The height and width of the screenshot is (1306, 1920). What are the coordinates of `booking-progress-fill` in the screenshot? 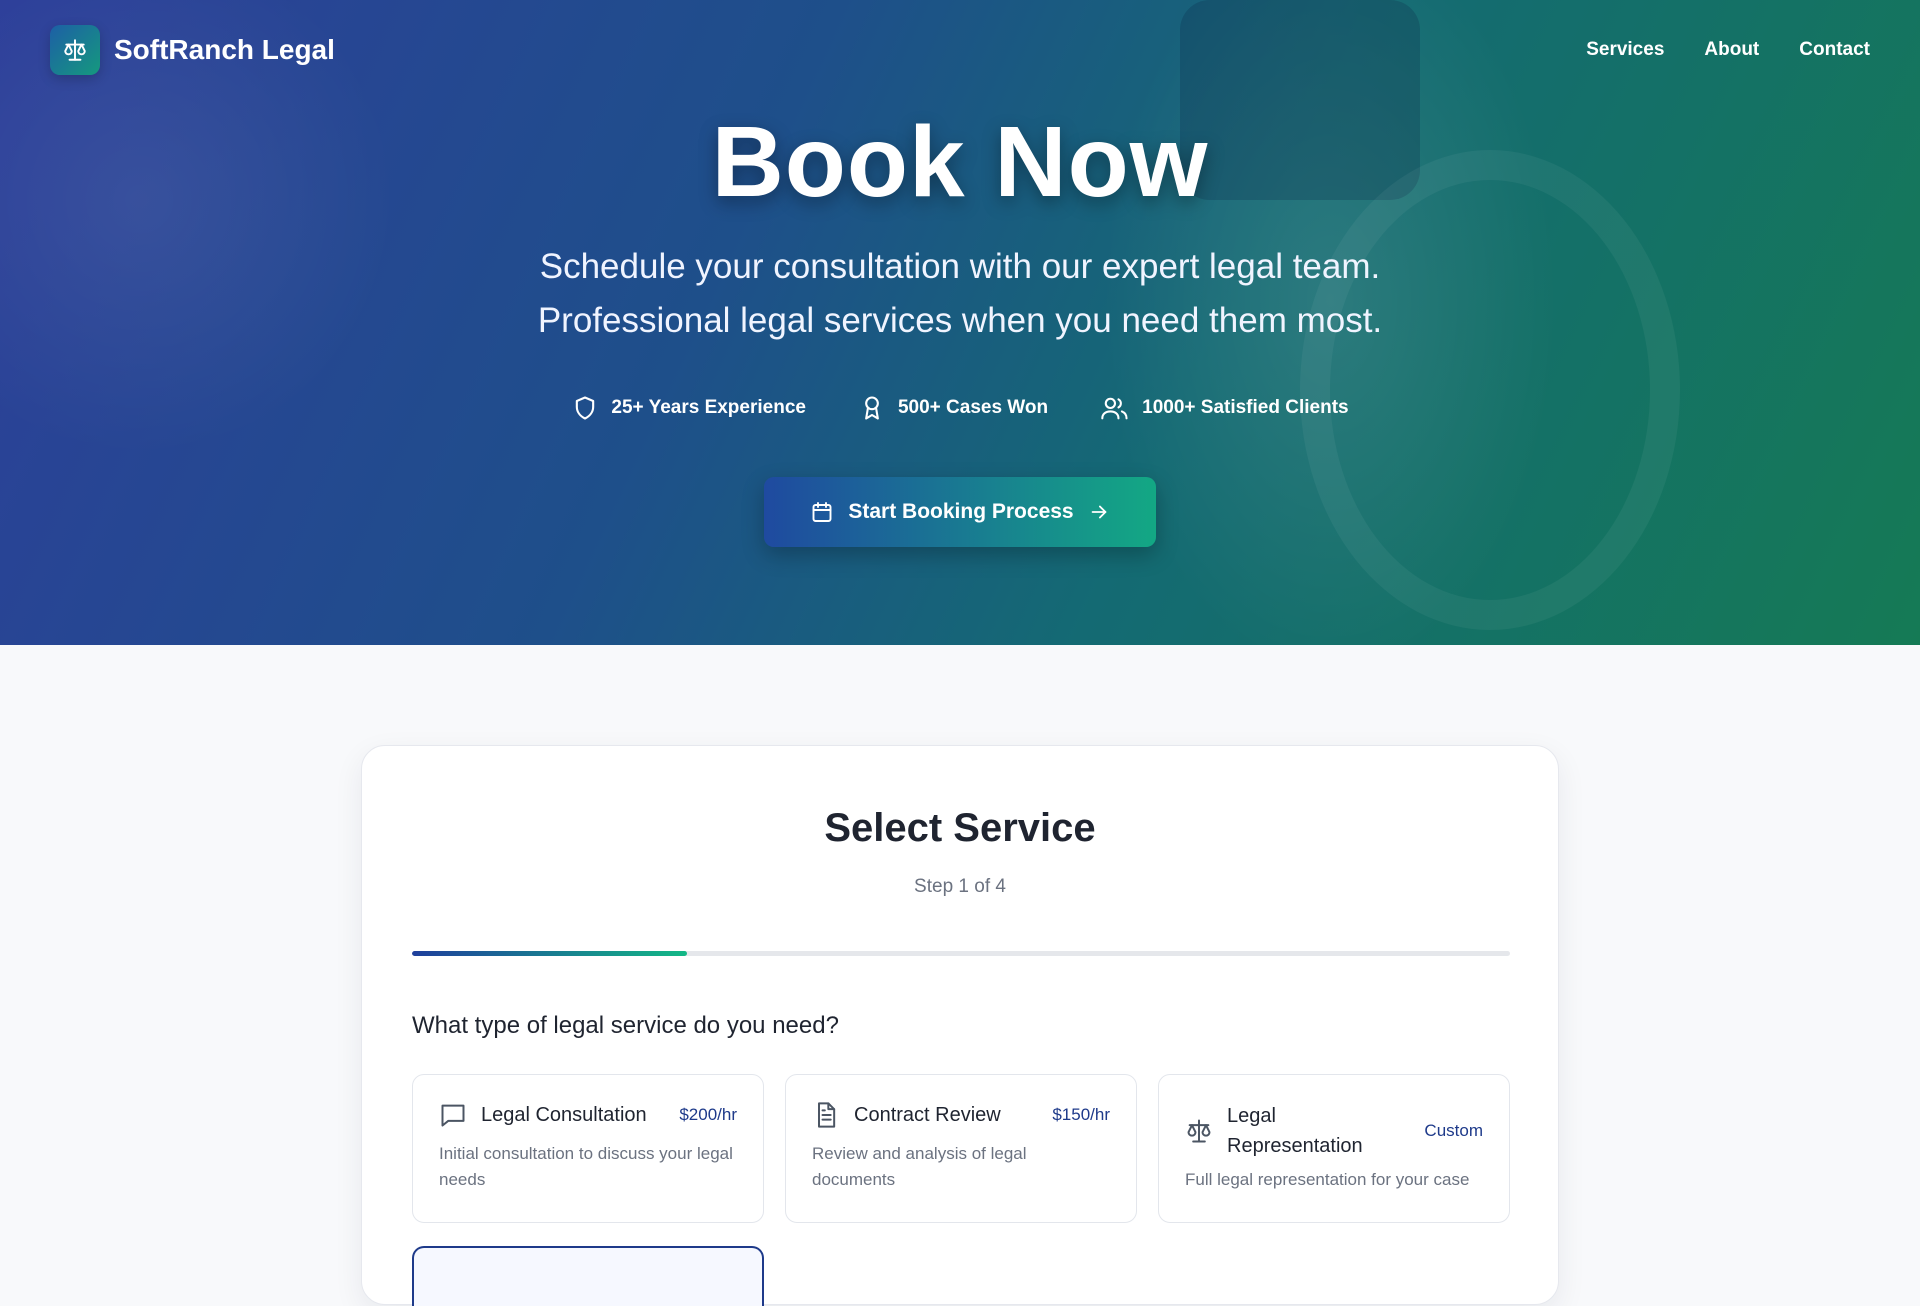 It's located at (549, 953).